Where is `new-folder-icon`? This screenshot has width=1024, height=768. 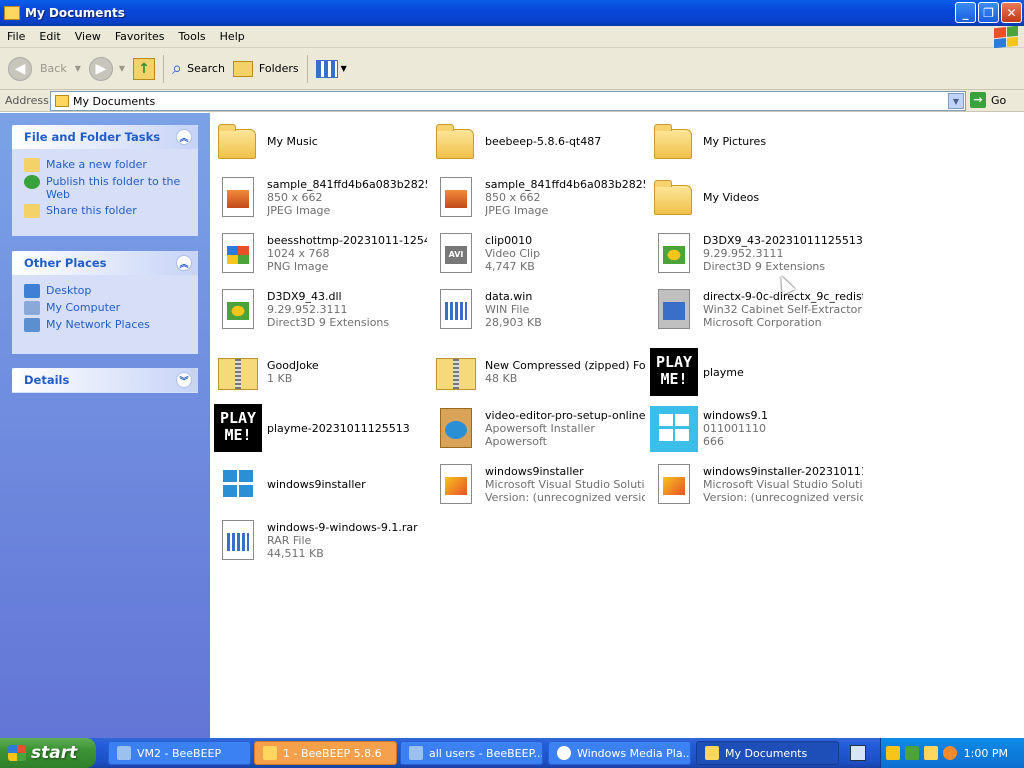 new-folder-icon is located at coordinates (32, 165).